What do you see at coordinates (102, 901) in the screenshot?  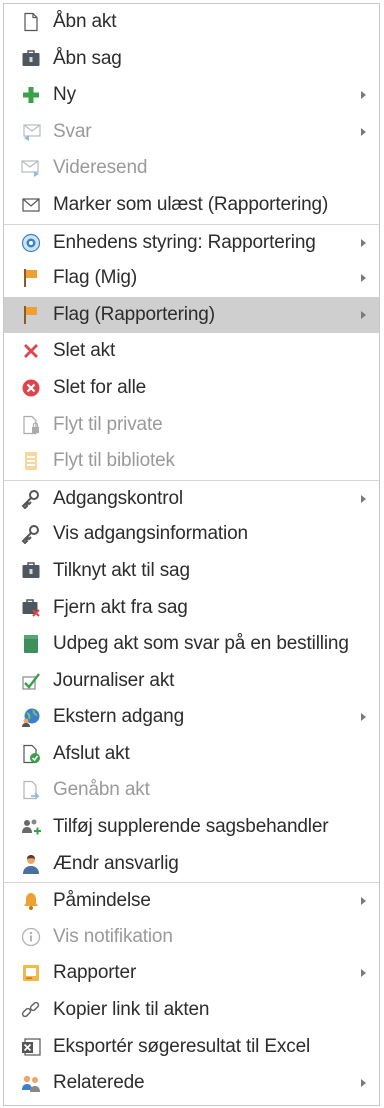 I see `menu-item-label: Påmindelse` at bounding box center [102, 901].